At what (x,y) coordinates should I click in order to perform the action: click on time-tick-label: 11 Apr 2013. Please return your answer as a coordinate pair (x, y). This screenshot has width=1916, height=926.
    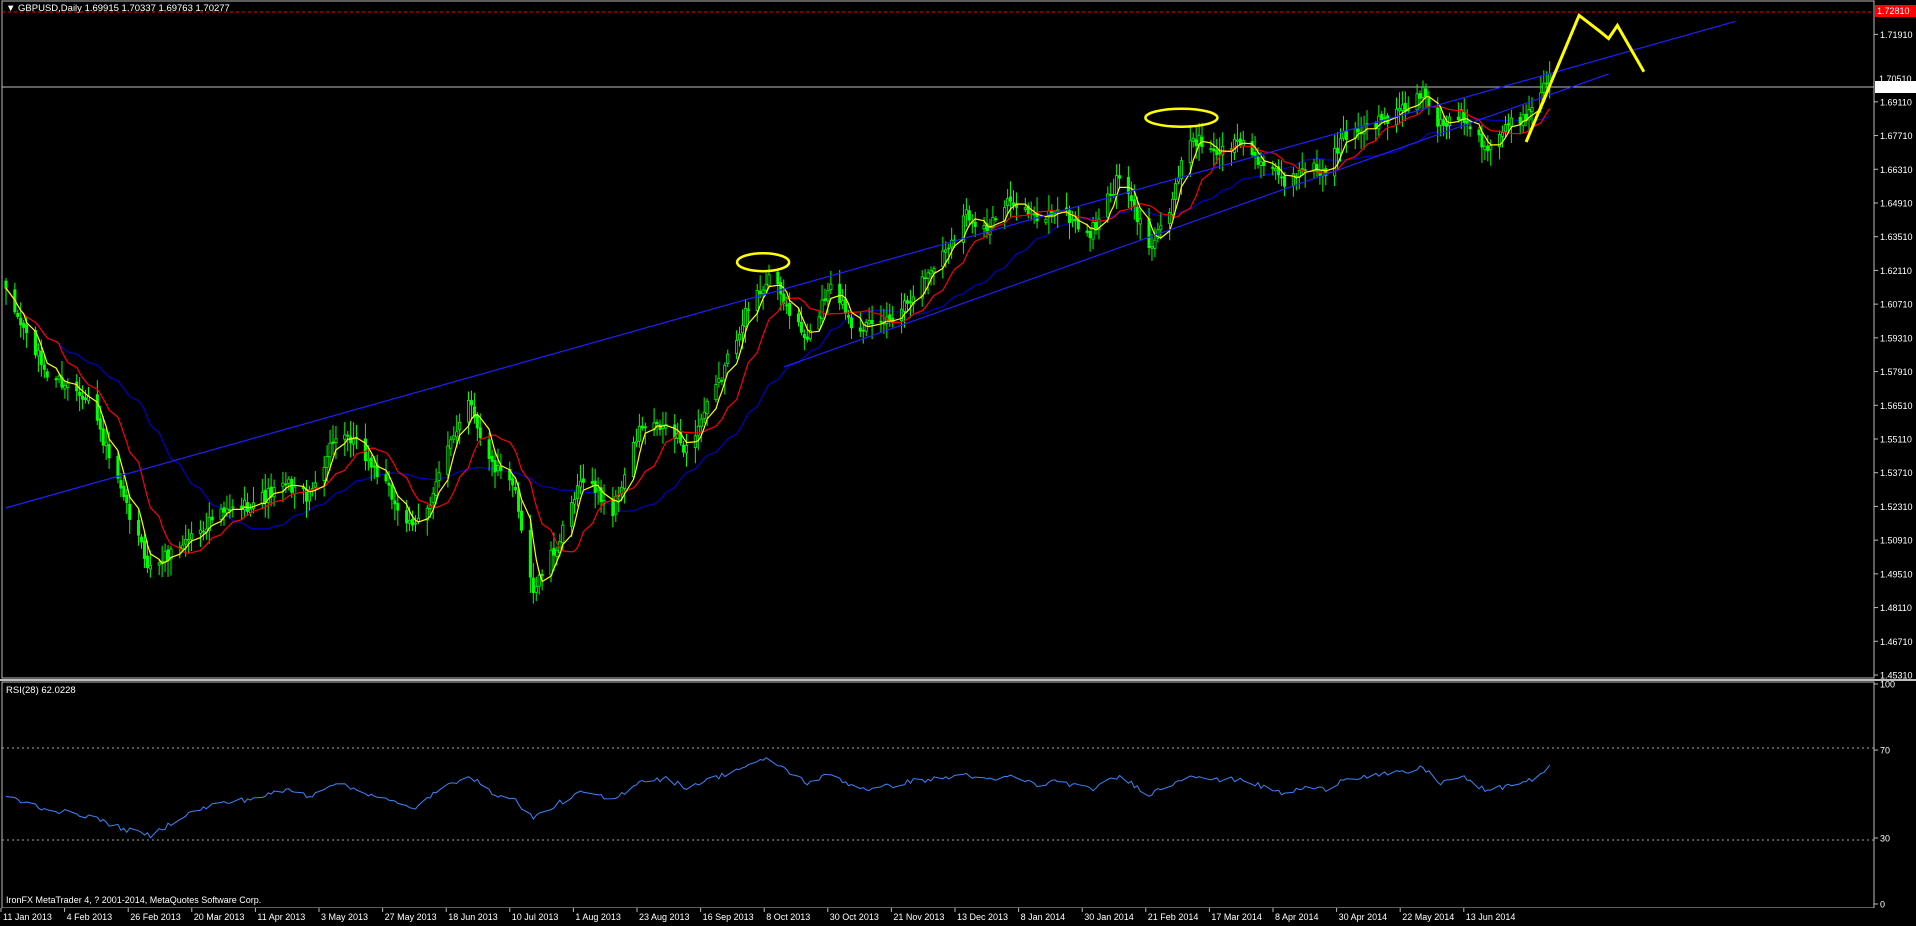
    Looking at the image, I should click on (281, 917).